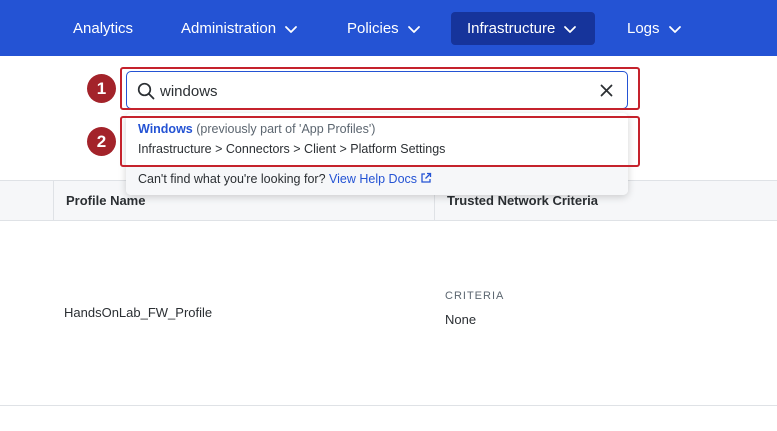 Image resolution: width=777 pixels, height=431 pixels. What do you see at coordinates (101, 88) in the screenshot?
I see `annotation-badge-1: 1` at bounding box center [101, 88].